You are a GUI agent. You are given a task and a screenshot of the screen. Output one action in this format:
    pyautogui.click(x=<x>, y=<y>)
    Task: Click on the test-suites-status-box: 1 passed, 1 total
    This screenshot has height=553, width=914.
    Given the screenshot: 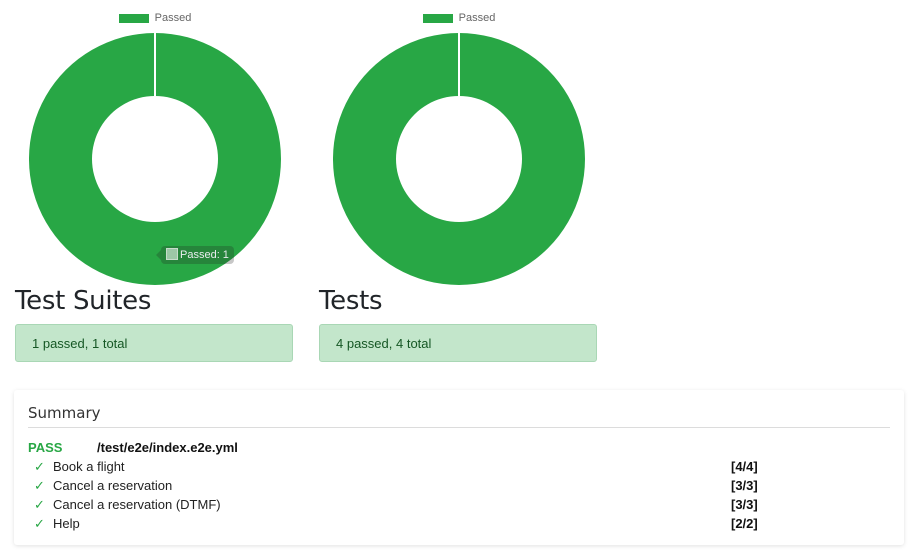 What is the action you would take?
    pyautogui.click(x=154, y=343)
    